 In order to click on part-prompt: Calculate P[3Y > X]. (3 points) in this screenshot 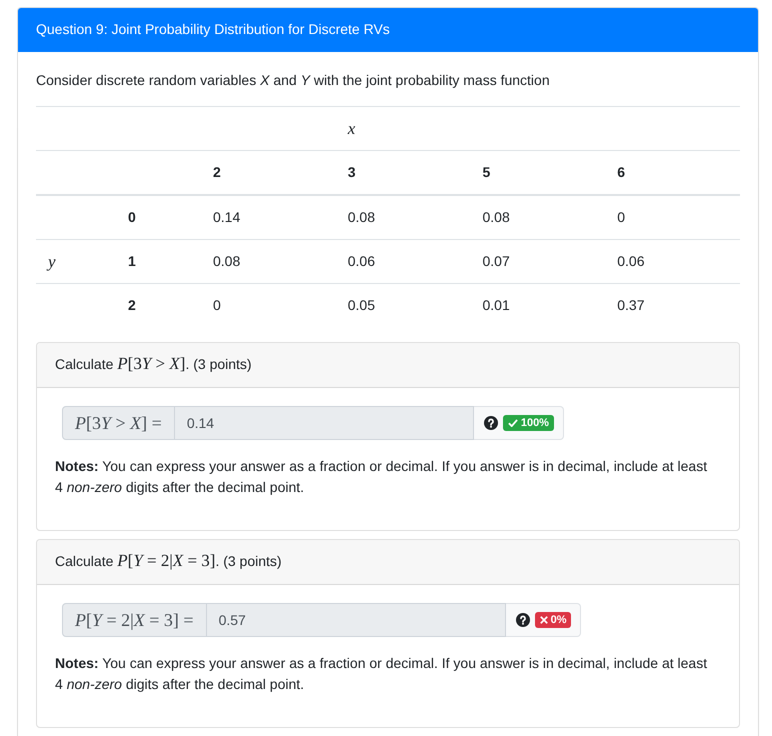, I will do `click(153, 364)`.